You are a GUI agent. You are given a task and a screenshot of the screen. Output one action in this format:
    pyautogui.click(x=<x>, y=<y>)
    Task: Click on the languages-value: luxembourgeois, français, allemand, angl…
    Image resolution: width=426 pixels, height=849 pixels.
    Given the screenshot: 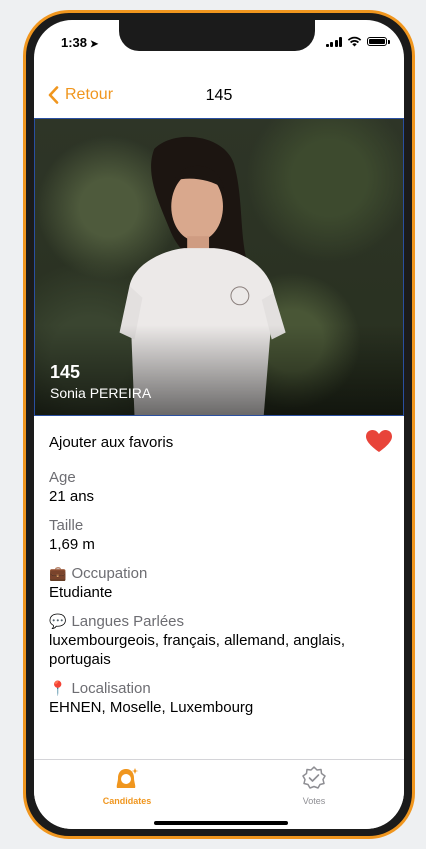 What is the action you would take?
    pyautogui.click(x=197, y=650)
    